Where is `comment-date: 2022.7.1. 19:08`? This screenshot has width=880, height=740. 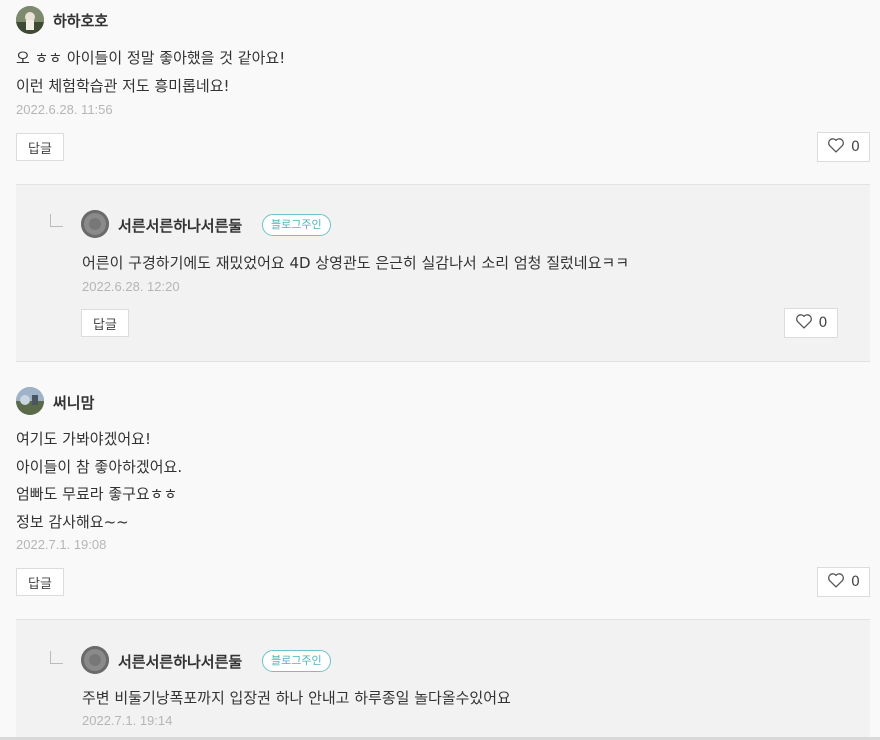 comment-date: 2022.7.1. 19:08 is located at coordinates (61, 544).